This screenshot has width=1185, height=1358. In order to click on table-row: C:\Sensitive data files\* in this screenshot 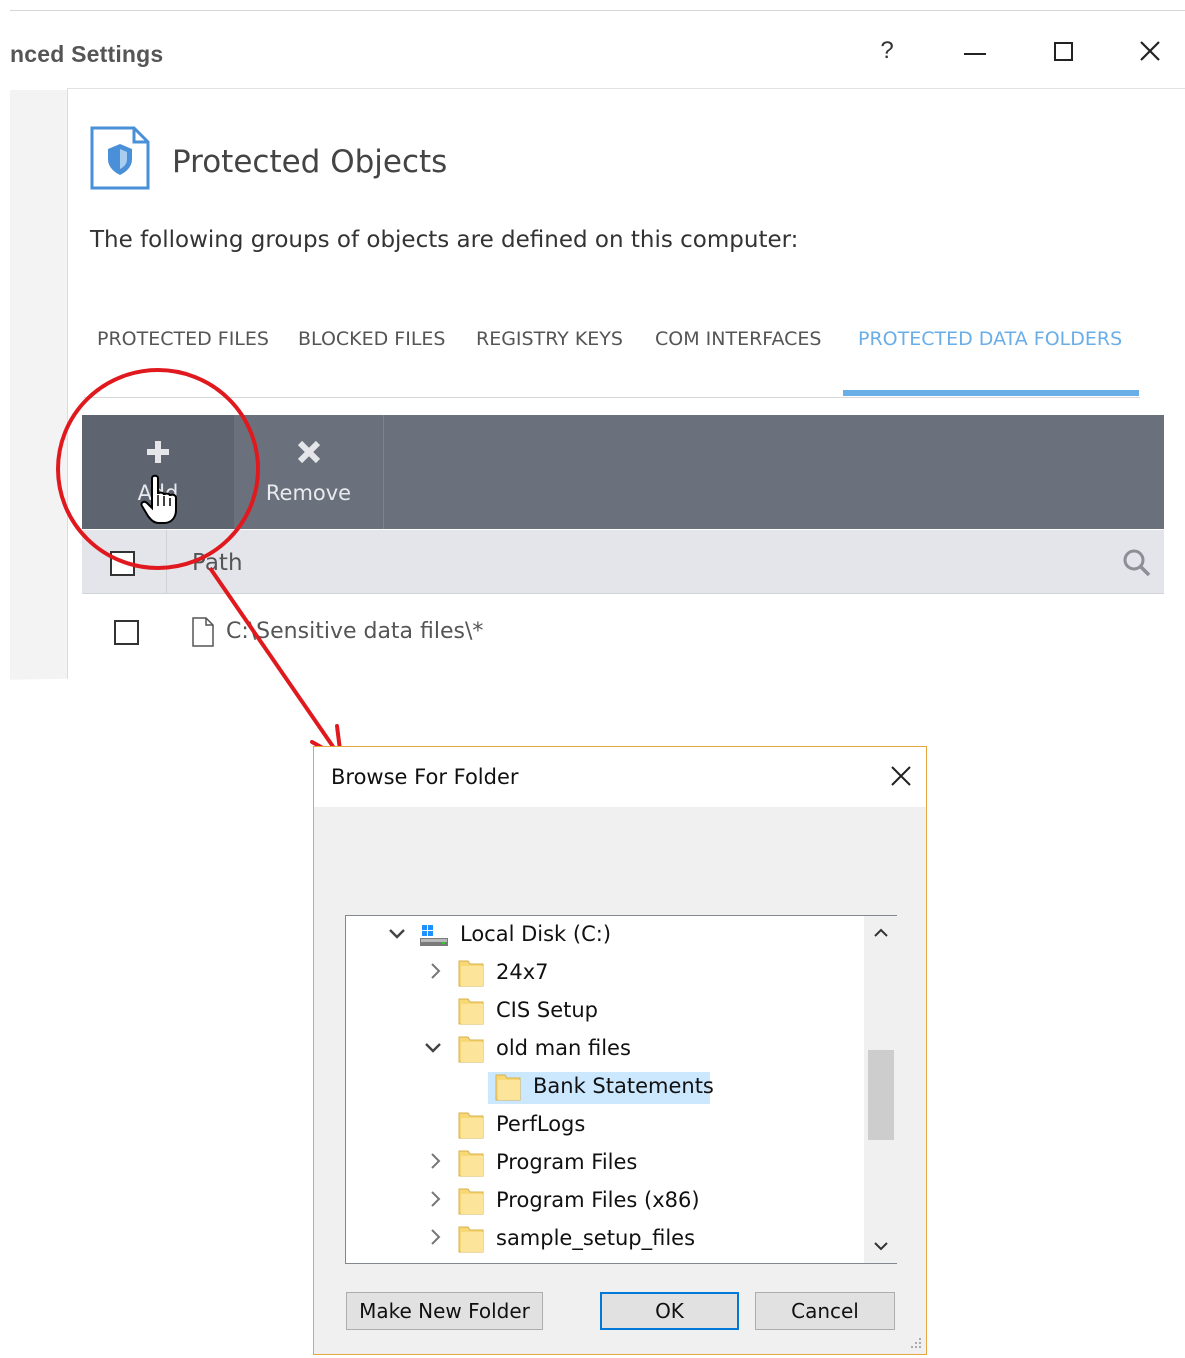, I will do `click(623, 635)`.